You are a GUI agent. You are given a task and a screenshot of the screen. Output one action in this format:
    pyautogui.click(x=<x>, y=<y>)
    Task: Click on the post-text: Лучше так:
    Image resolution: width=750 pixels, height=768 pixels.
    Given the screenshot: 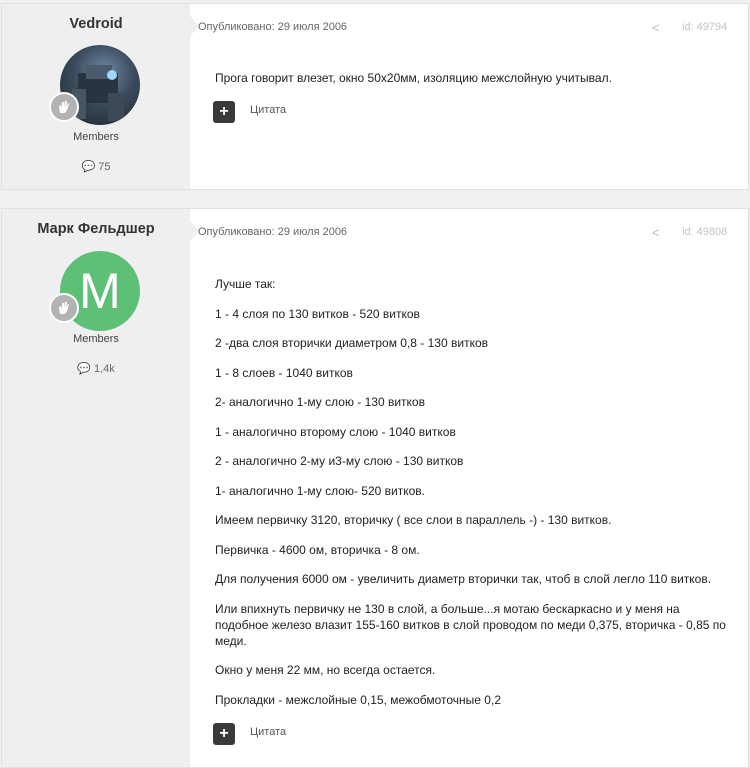 What is the action you would take?
    pyautogui.click(x=245, y=284)
    